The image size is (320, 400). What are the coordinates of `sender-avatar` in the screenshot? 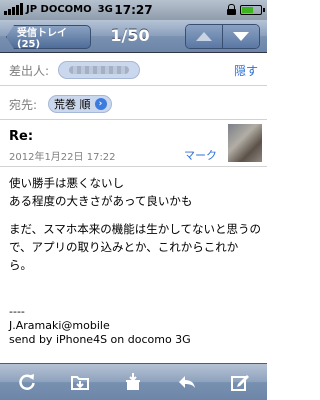 It's located at (245, 143).